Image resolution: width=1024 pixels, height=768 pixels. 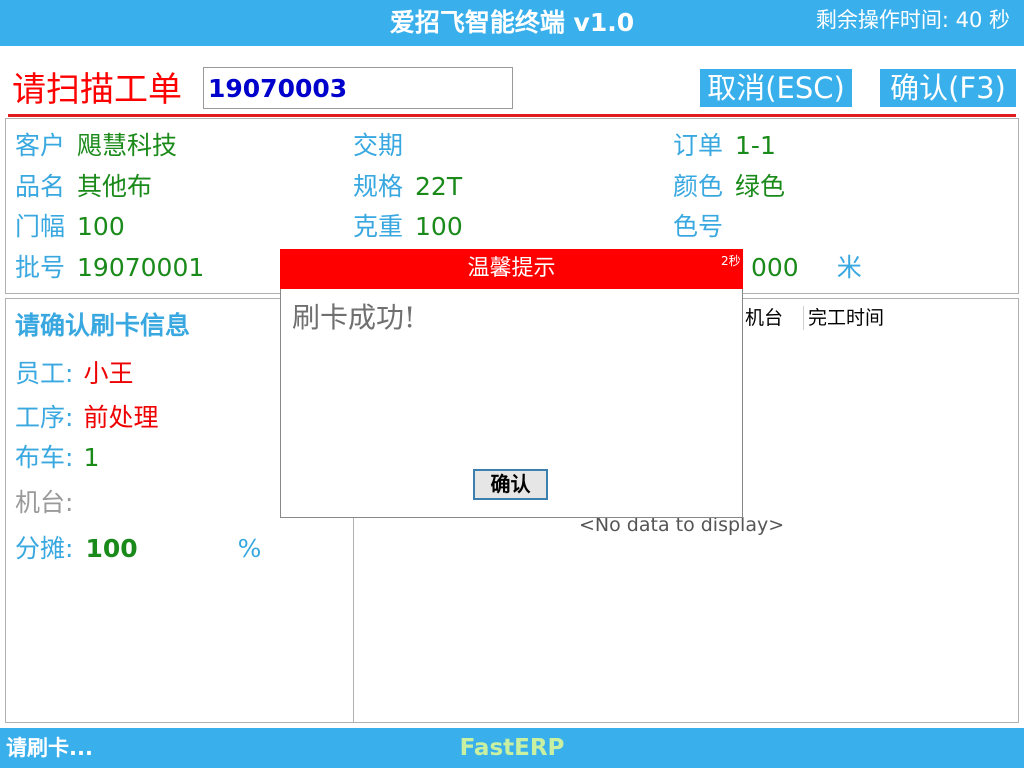 I want to click on color-value: 绿色, so click(x=760, y=186).